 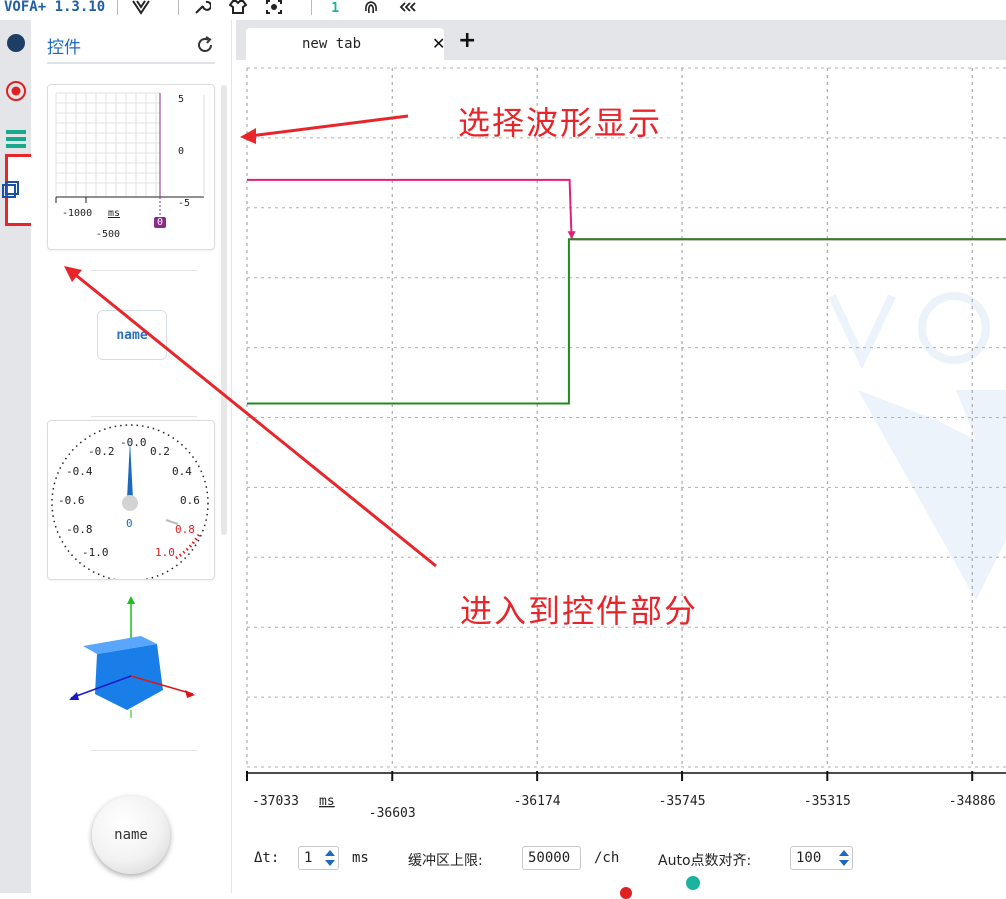 I want to click on auto-align-label: Auto点数对齐:, so click(x=705, y=861).